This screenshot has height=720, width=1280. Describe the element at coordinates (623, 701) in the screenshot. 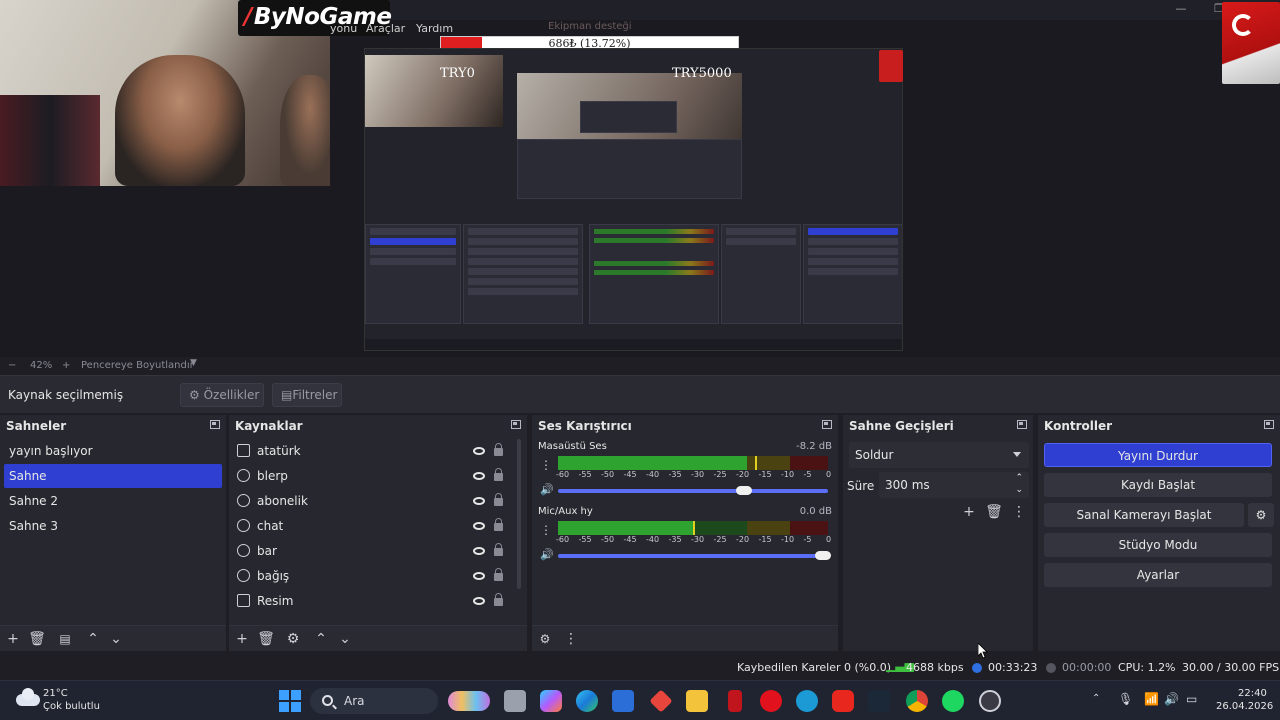

I see `store-icon` at that location.